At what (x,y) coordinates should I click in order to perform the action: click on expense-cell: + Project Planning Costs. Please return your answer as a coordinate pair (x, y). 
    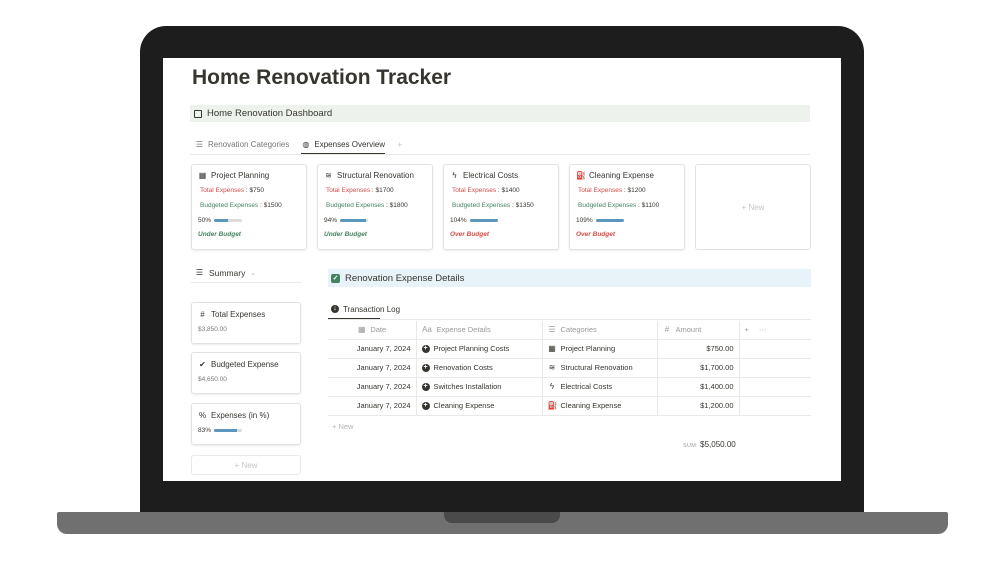
    Looking at the image, I should click on (479, 349).